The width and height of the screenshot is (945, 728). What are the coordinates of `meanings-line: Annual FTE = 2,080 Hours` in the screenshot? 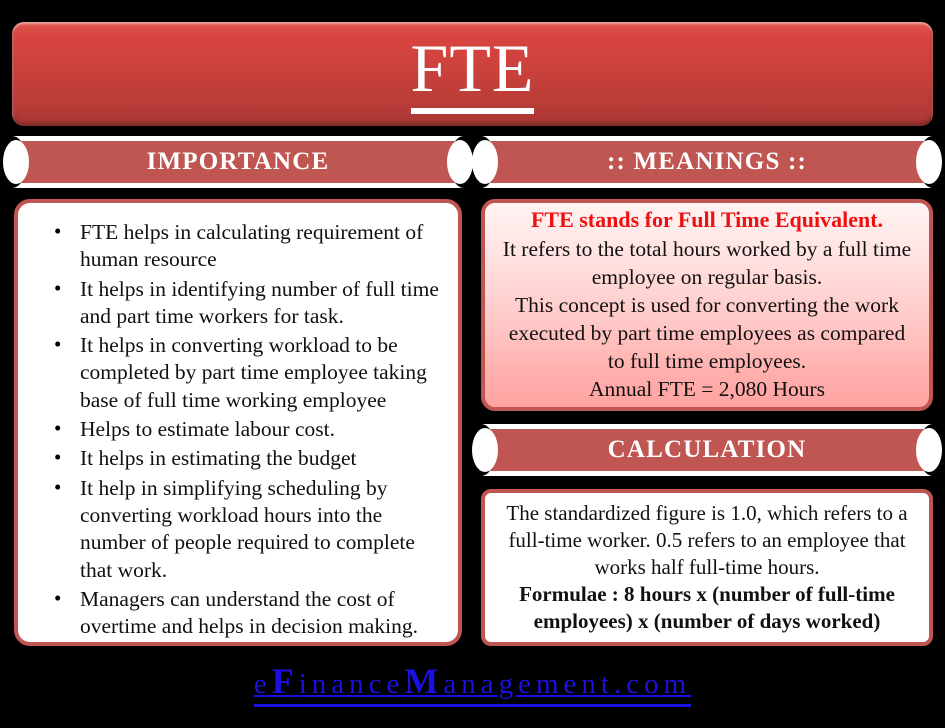 It's located at (707, 388).